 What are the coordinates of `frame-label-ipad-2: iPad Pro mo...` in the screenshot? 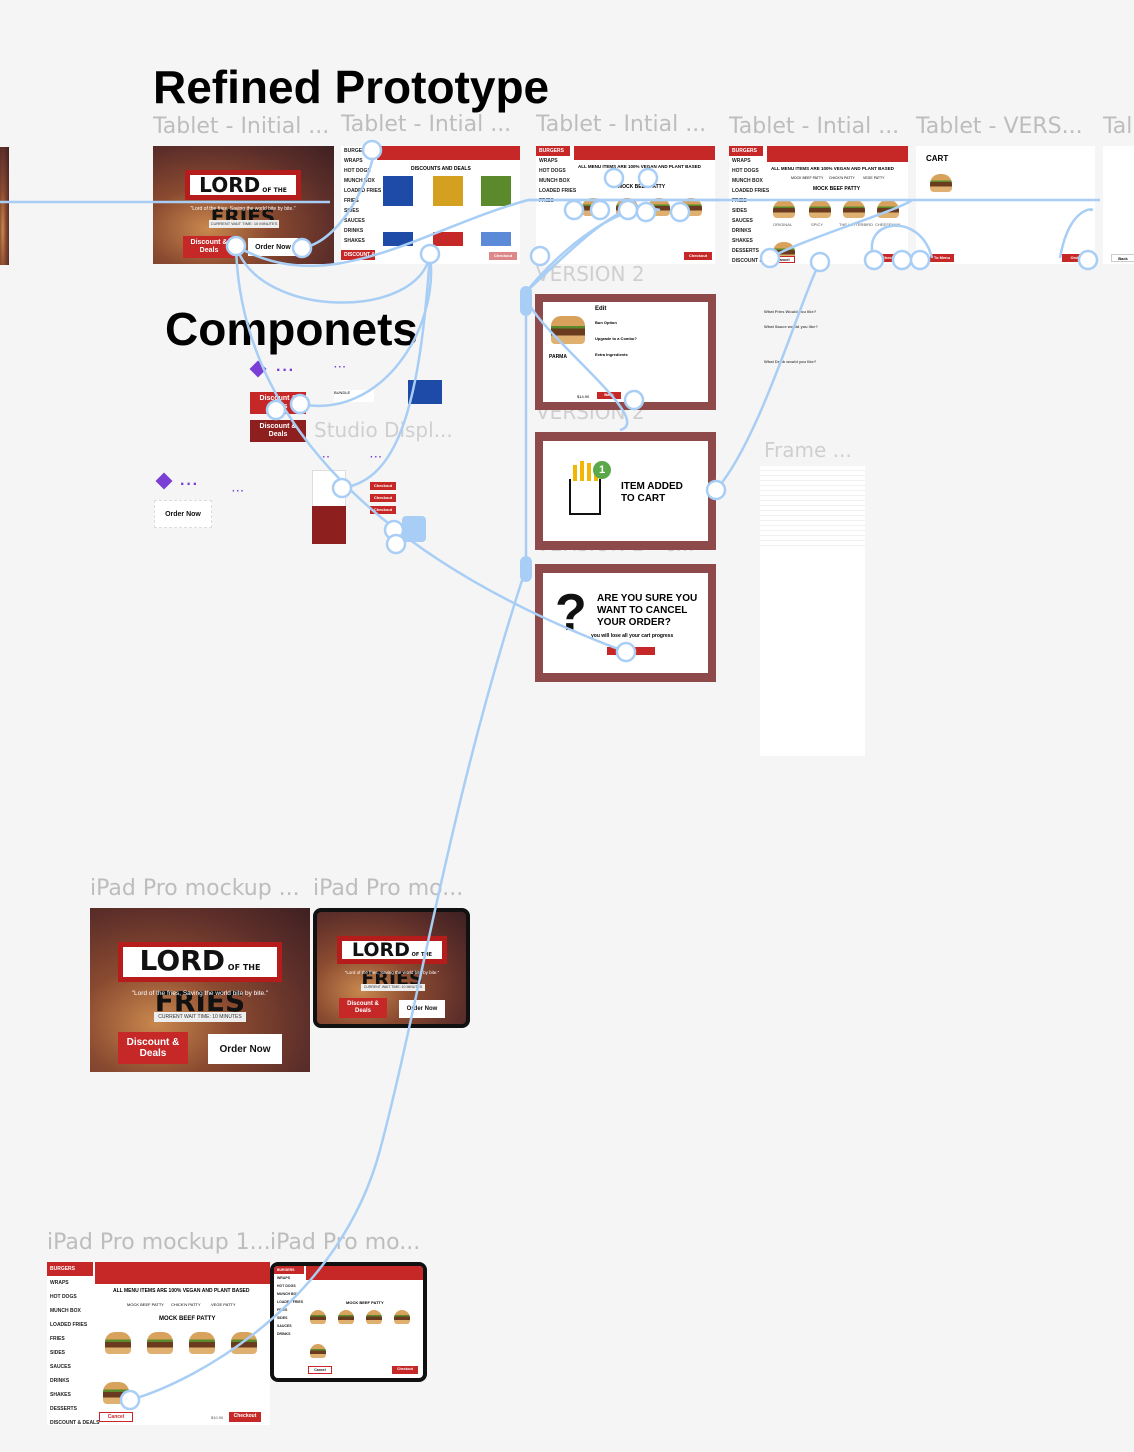 It's located at (388, 888).